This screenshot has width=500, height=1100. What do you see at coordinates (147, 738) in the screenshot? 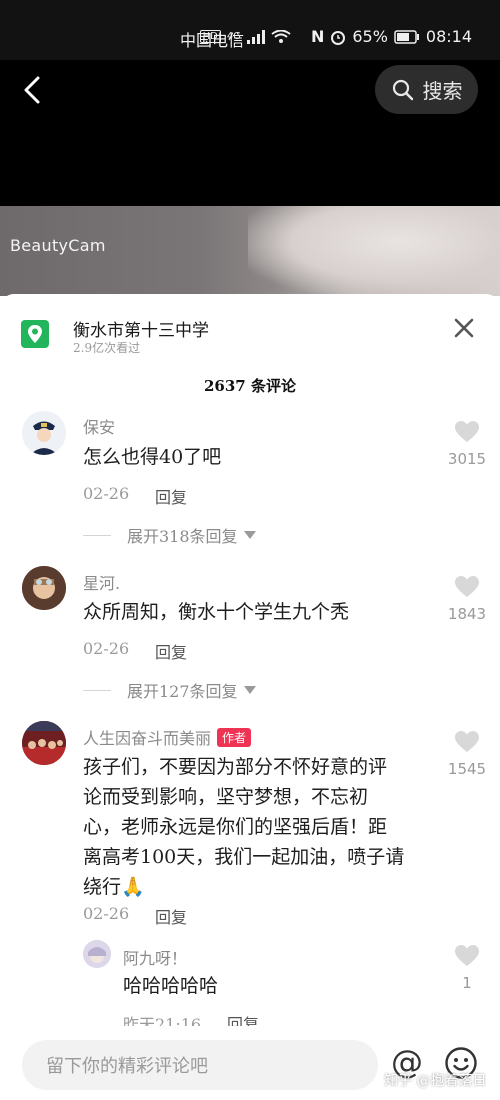
I see `comment-author-name: 人生因奋斗而美丽` at bounding box center [147, 738].